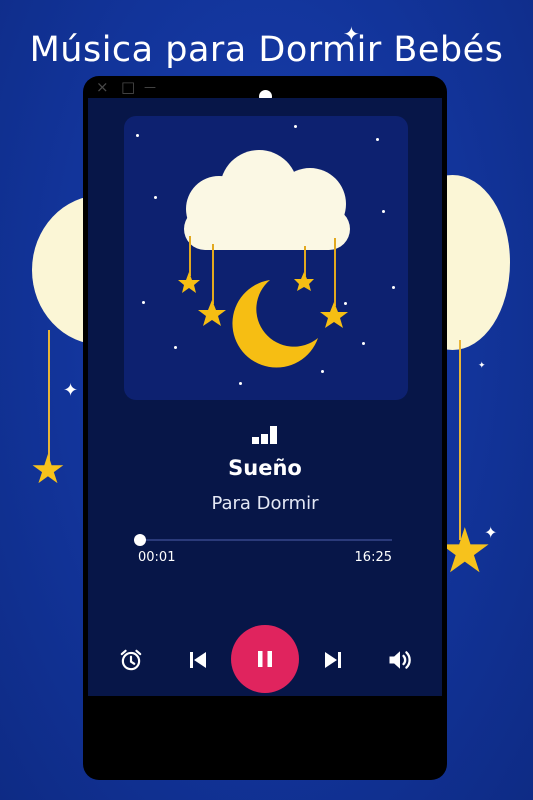 The height and width of the screenshot is (800, 533). I want to click on volume-button, so click(400, 660).